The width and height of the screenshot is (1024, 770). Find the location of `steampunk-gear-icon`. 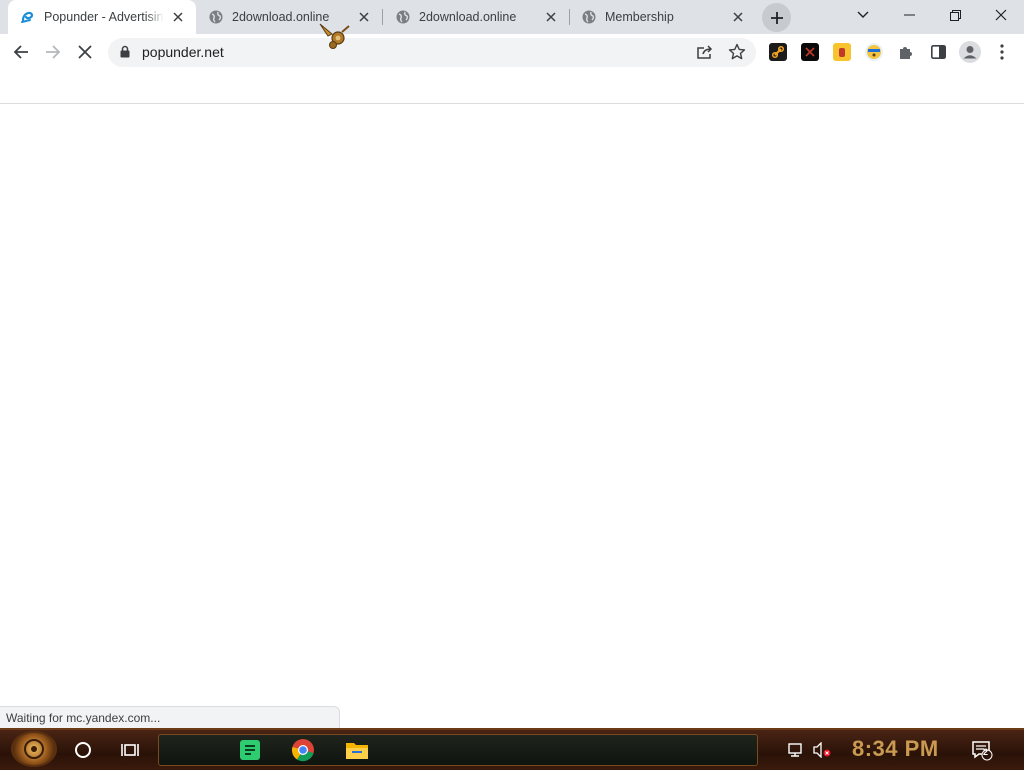

steampunk-gear-icon is located at coordinates (34, 749).